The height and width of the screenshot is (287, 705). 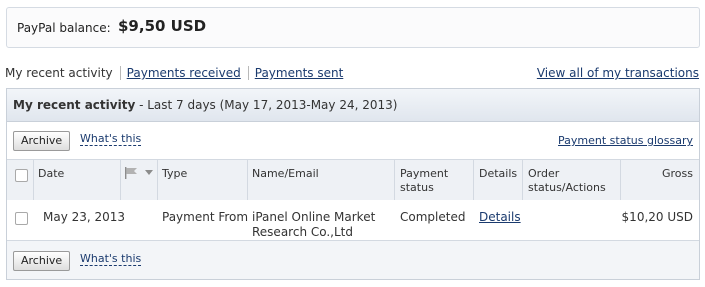 What do you see at coordinates (430, 180) in the screenshot?
I see `column-header-payment-status: Payment status` at bounding box center [430, 180].